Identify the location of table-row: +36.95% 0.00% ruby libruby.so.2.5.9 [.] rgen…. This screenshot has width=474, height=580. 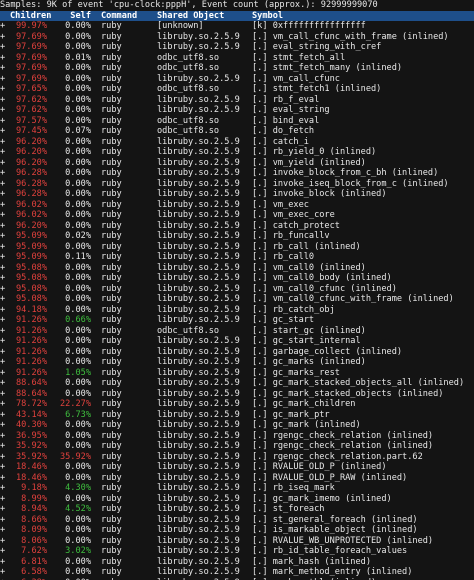
(237, 436).